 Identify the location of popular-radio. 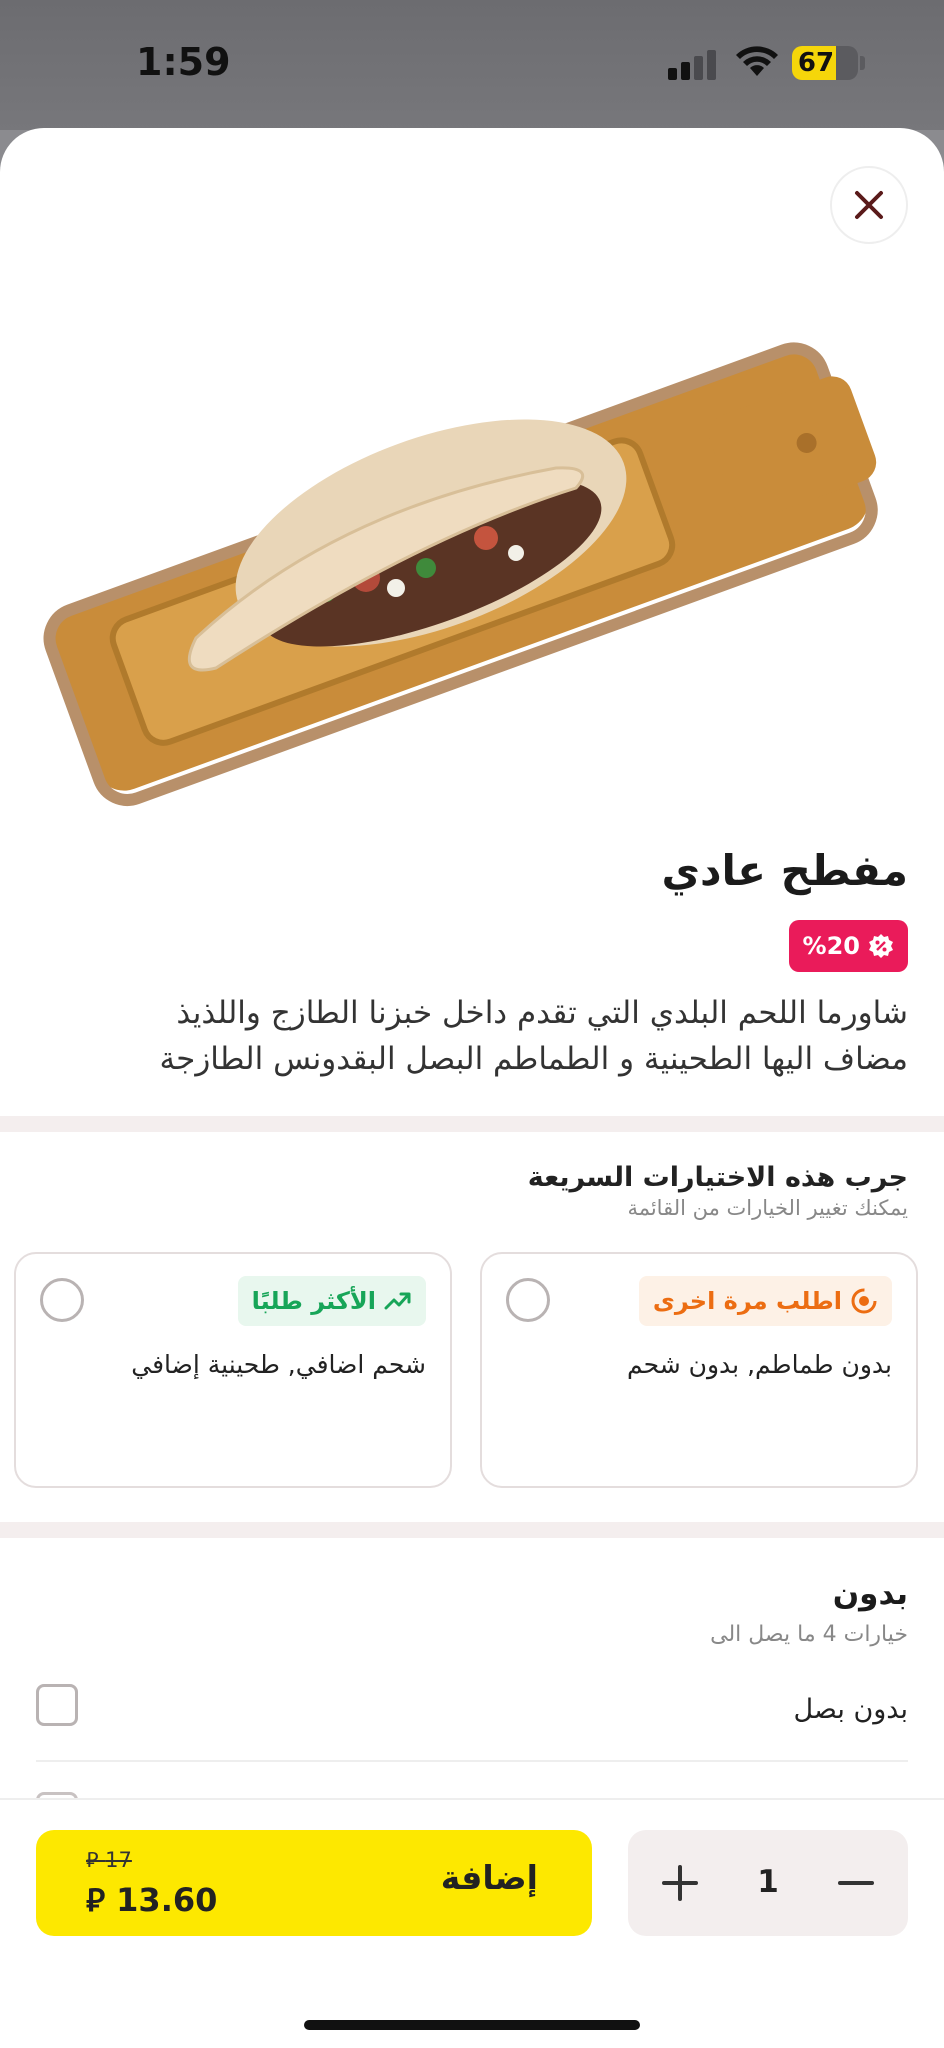
(62, 1300).